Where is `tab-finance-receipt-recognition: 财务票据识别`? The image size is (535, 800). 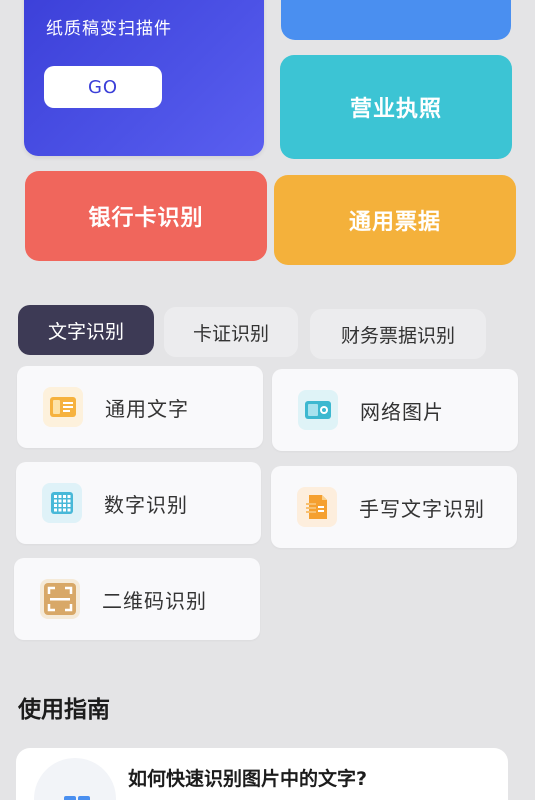 tab-finance-receipt-recognition: 财务票据识别 is located at coordinates (398, 334).